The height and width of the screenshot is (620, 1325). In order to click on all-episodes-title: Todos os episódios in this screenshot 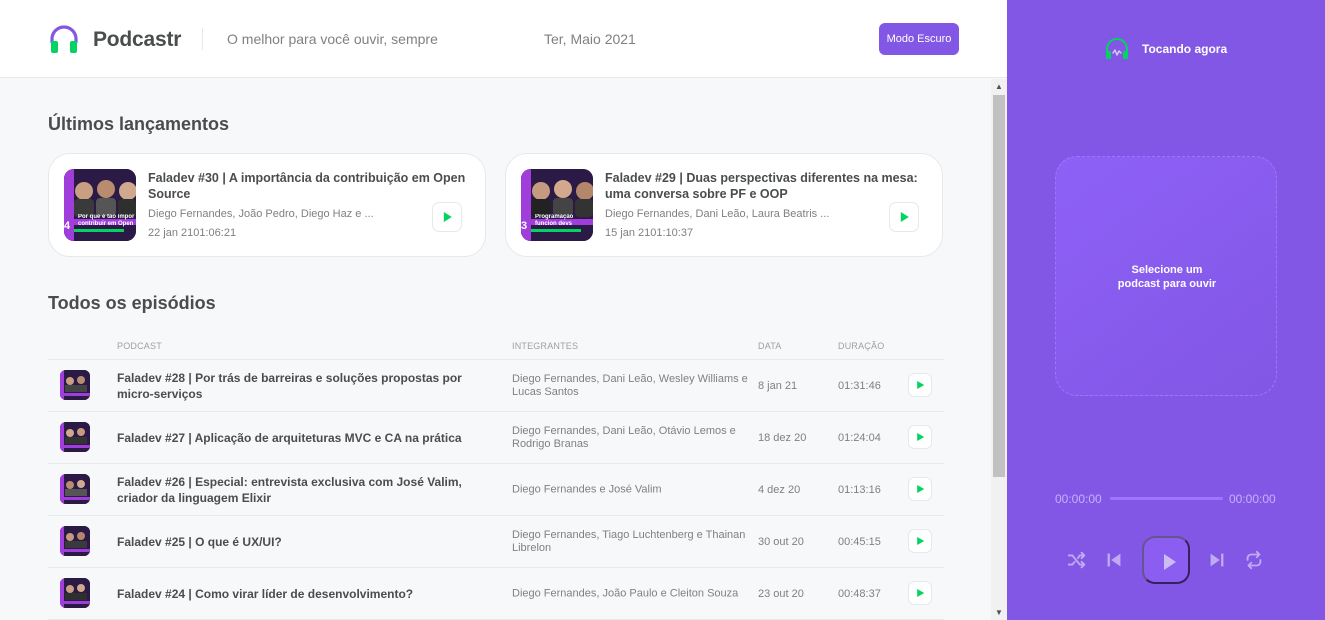, I will do `click(132, 303)`.